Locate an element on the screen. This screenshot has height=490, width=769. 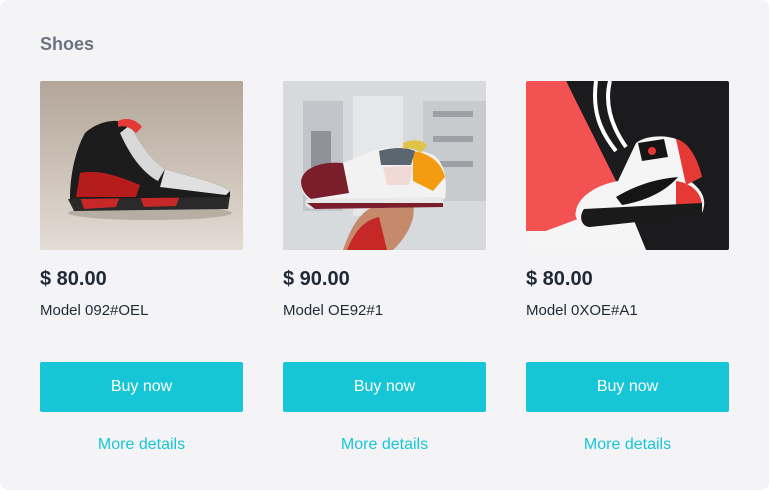
product-price: $ 90.00 is located at coordinates (316, 279).